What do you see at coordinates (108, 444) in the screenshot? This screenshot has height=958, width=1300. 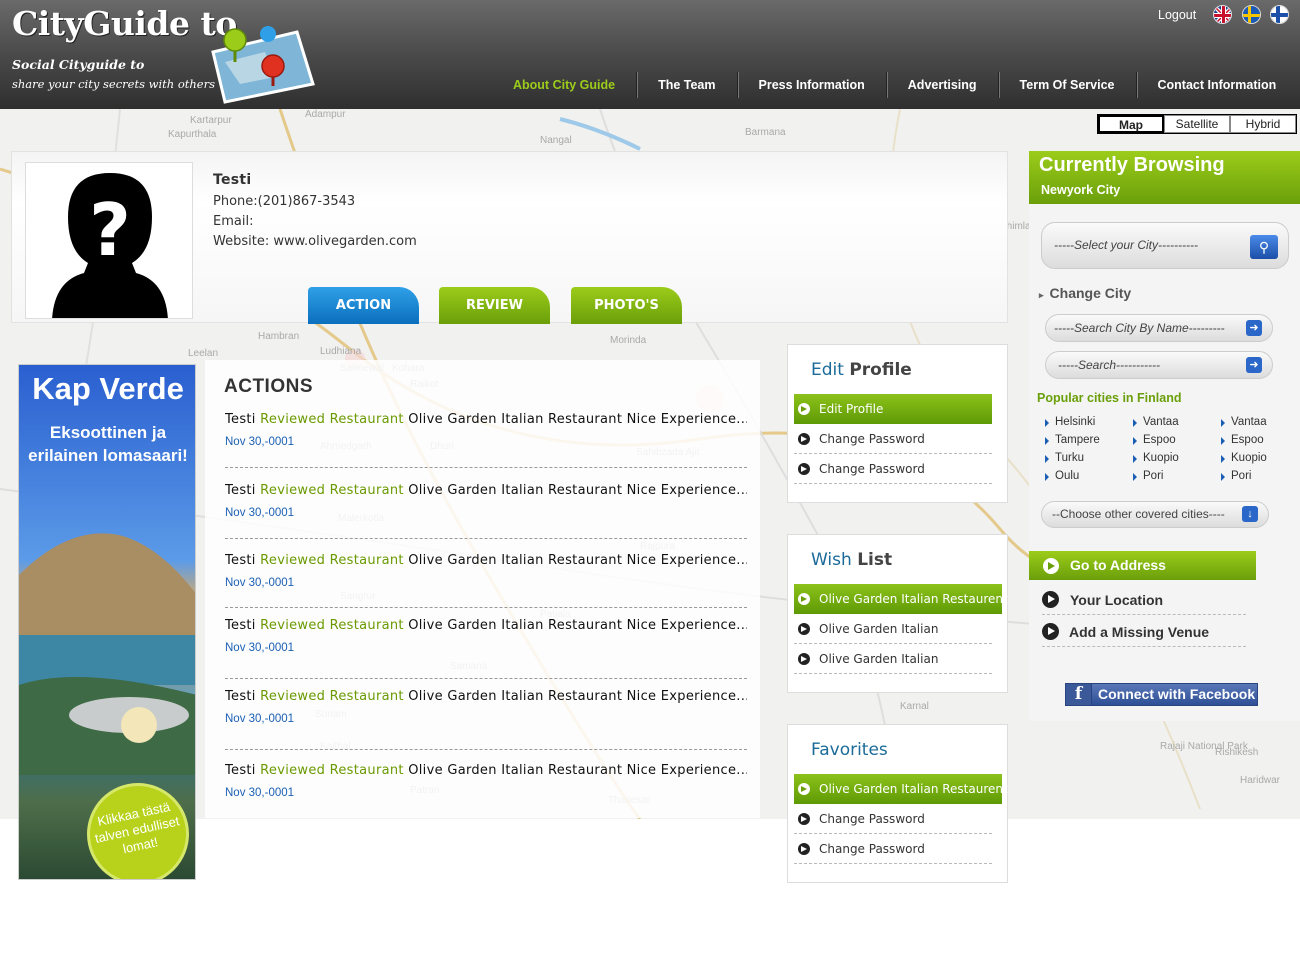 I see `ad-subtitle: Eksoottinen ja erilainen lomasaari!` at bounding box center [108, 444].